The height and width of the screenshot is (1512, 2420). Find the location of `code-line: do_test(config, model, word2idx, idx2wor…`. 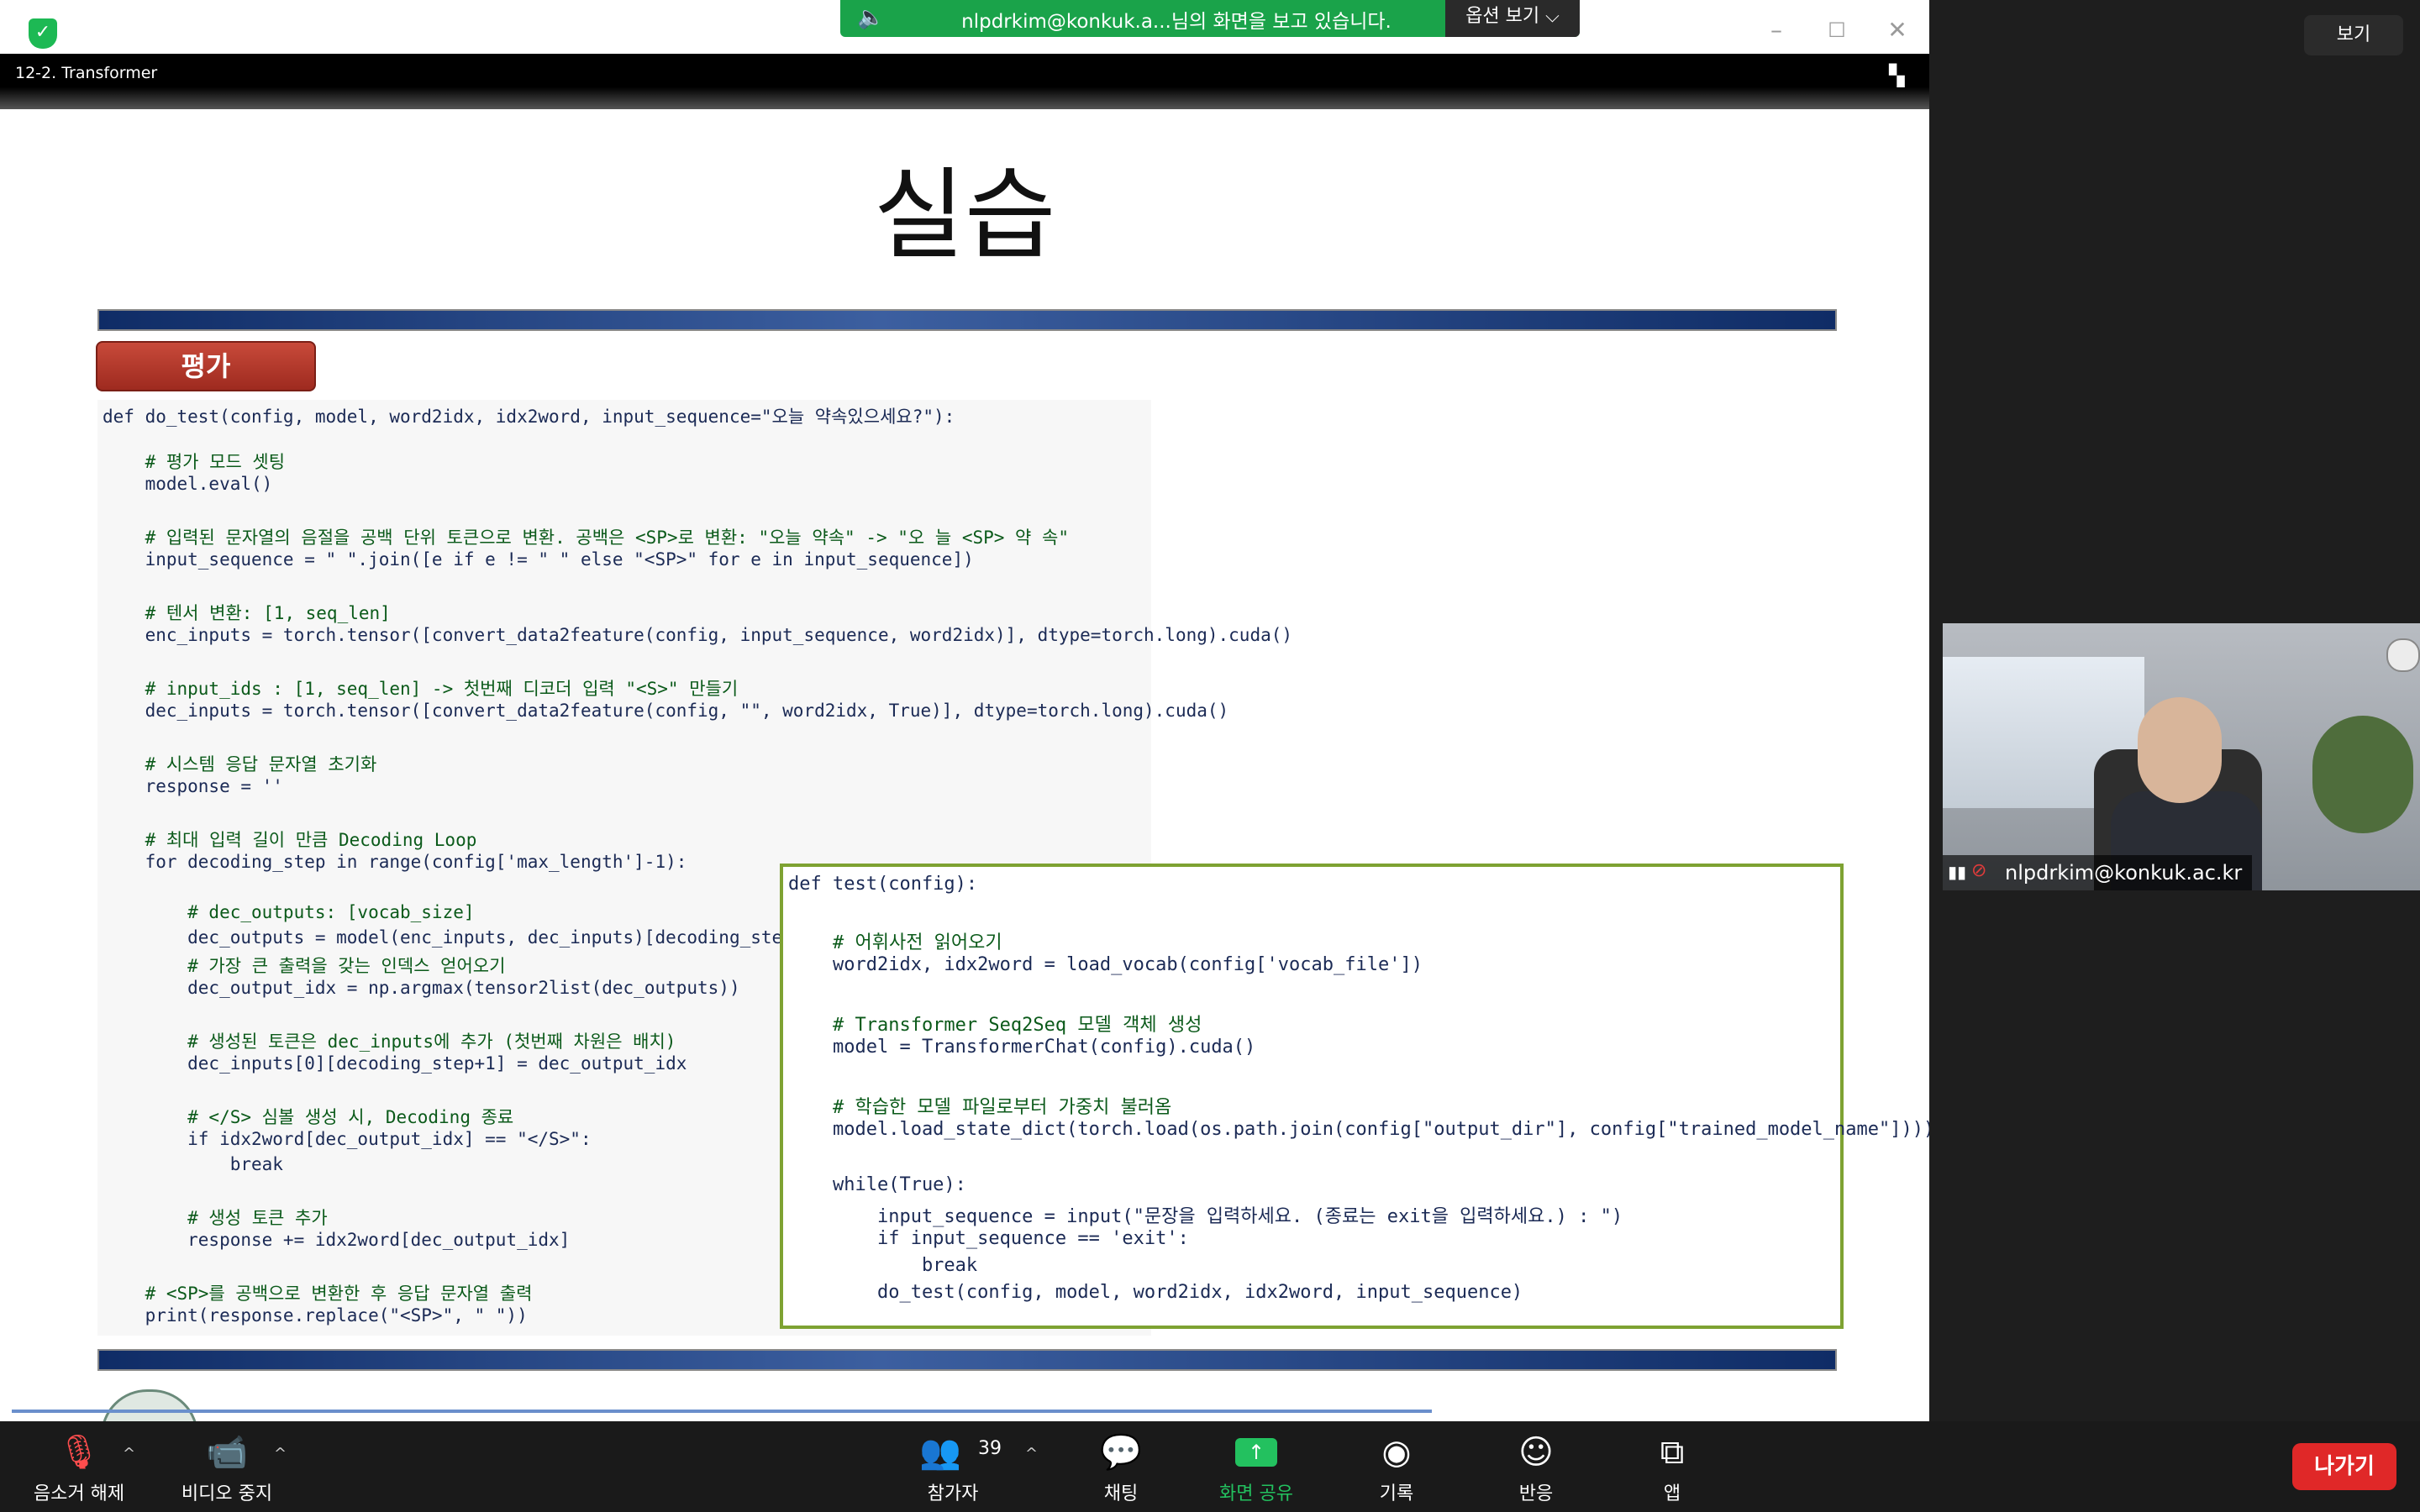

code-line: do_test(config, model, word2idx, idx2wor… is located at coordinates (1155, 1292).